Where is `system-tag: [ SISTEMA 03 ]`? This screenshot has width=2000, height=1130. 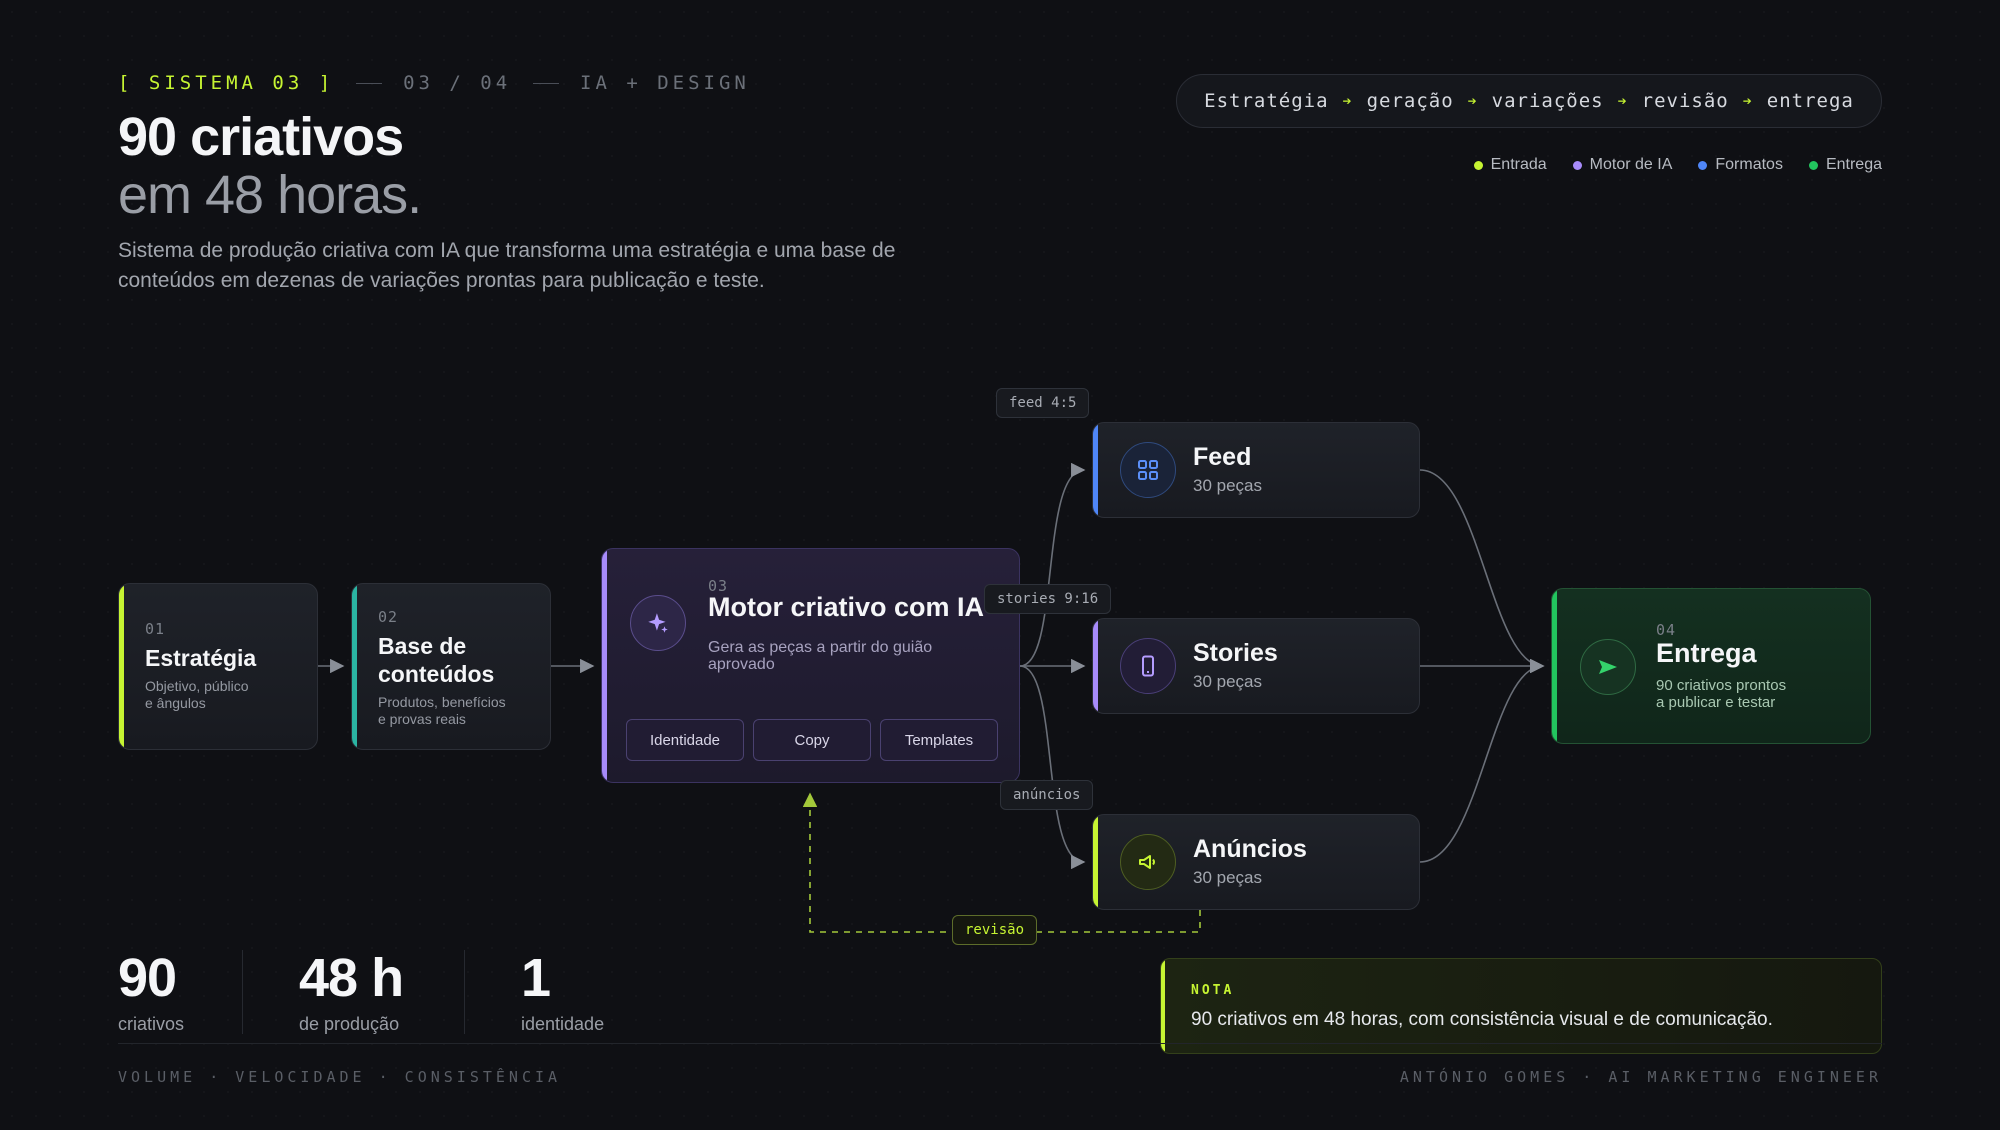 system-tag: [ SISTEMA 03 ] is located at coordinates (226, 83).